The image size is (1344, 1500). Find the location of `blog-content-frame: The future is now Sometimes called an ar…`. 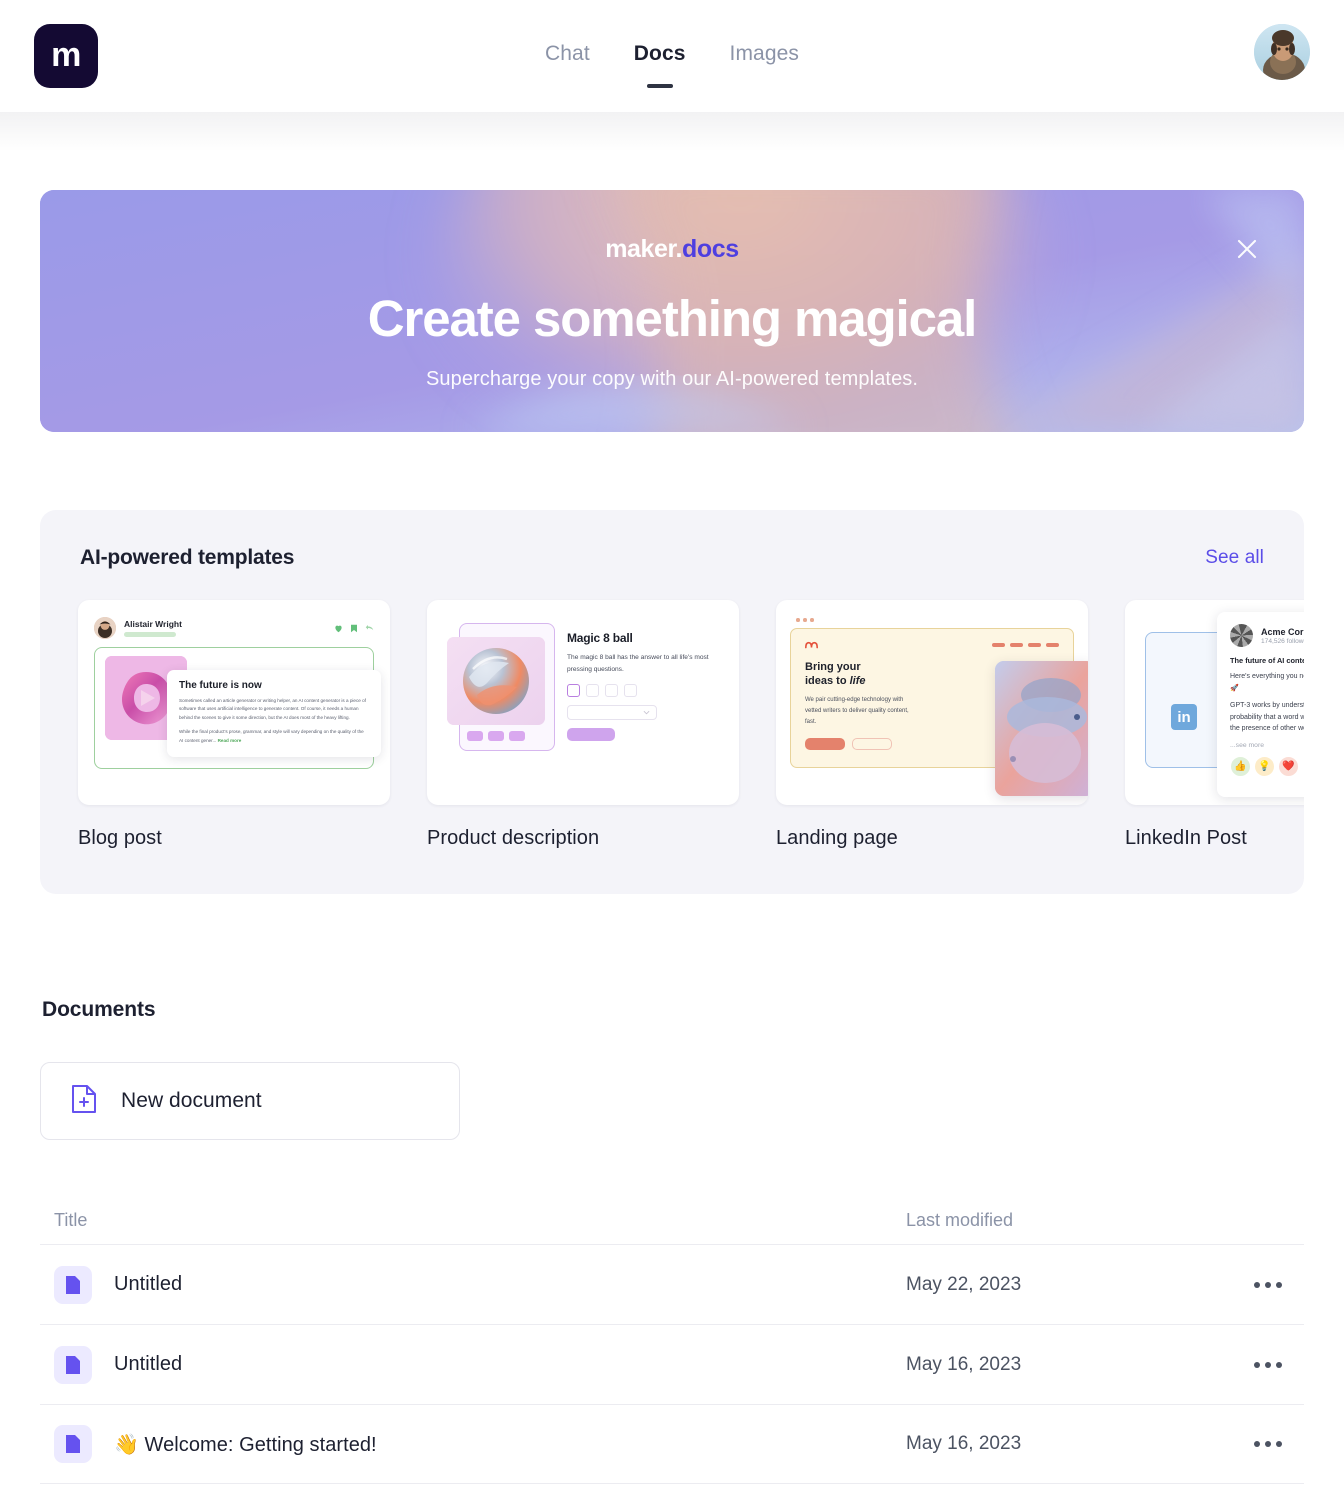

blog-content-frame: The future is now Sometimes called an ar… is located at coordinates (237, 708).